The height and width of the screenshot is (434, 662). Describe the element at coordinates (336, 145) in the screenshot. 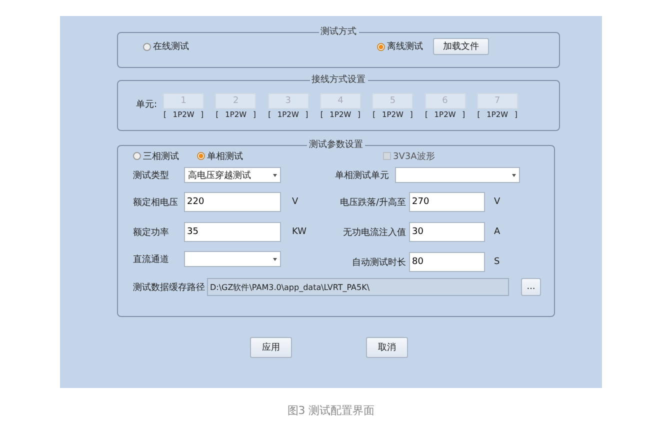

I see `group-title: 测试参数设置` at that location.